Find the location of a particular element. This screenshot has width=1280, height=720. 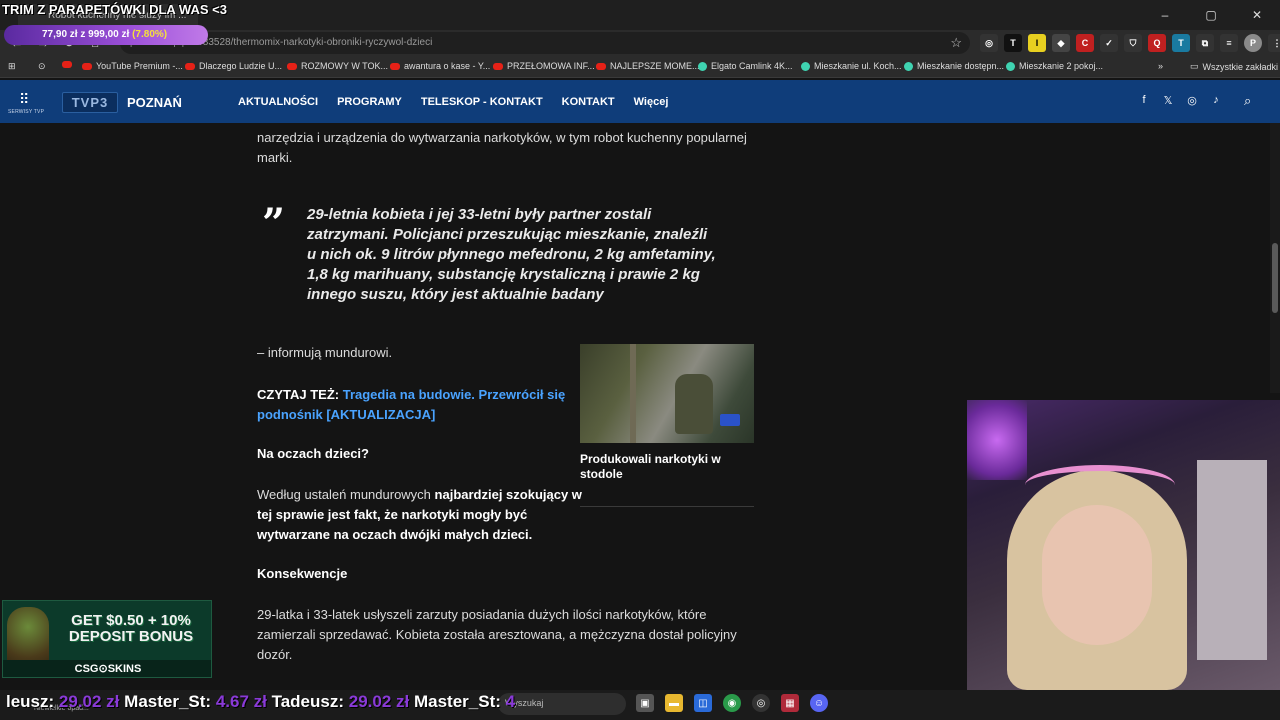

search-icon: ⌕ is located at coordinates (1247, 101).